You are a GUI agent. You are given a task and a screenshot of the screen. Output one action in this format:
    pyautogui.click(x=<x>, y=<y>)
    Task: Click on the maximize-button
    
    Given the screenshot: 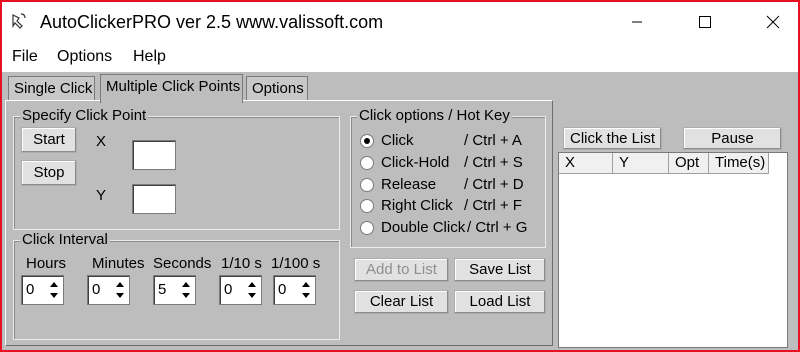 What is the action you would take?
    pyautogui.click(x=705, y=22)
    